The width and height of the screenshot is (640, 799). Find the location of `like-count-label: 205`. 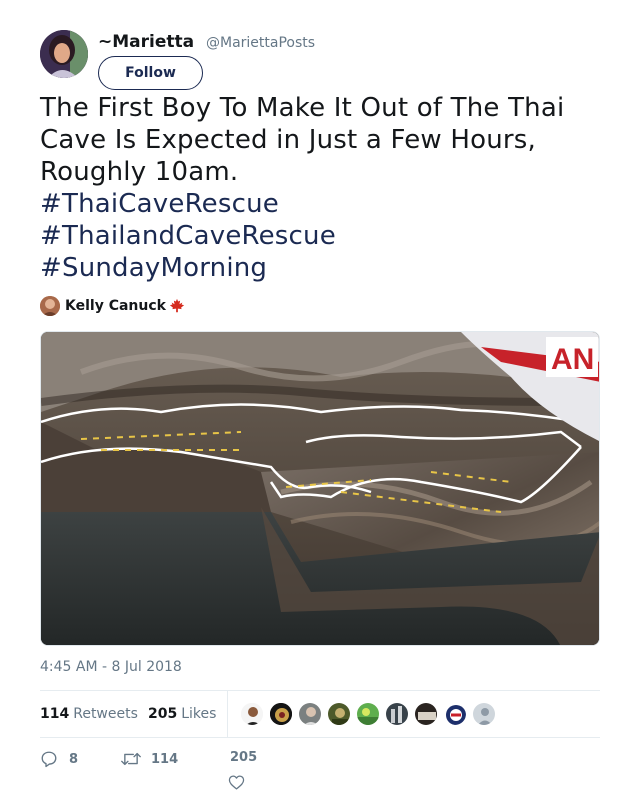

like-count-label: 205 is located at coordinates (243, 757).